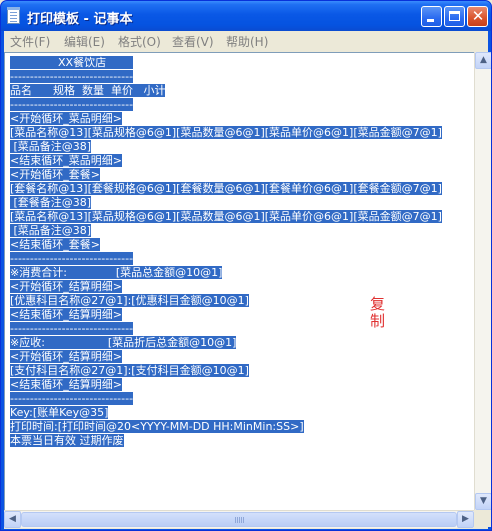  I want to click on text-line: 打印时间:[打印时间@20<YYYY-MM-DD HH:MinMin:SS>], so click(157, 426).